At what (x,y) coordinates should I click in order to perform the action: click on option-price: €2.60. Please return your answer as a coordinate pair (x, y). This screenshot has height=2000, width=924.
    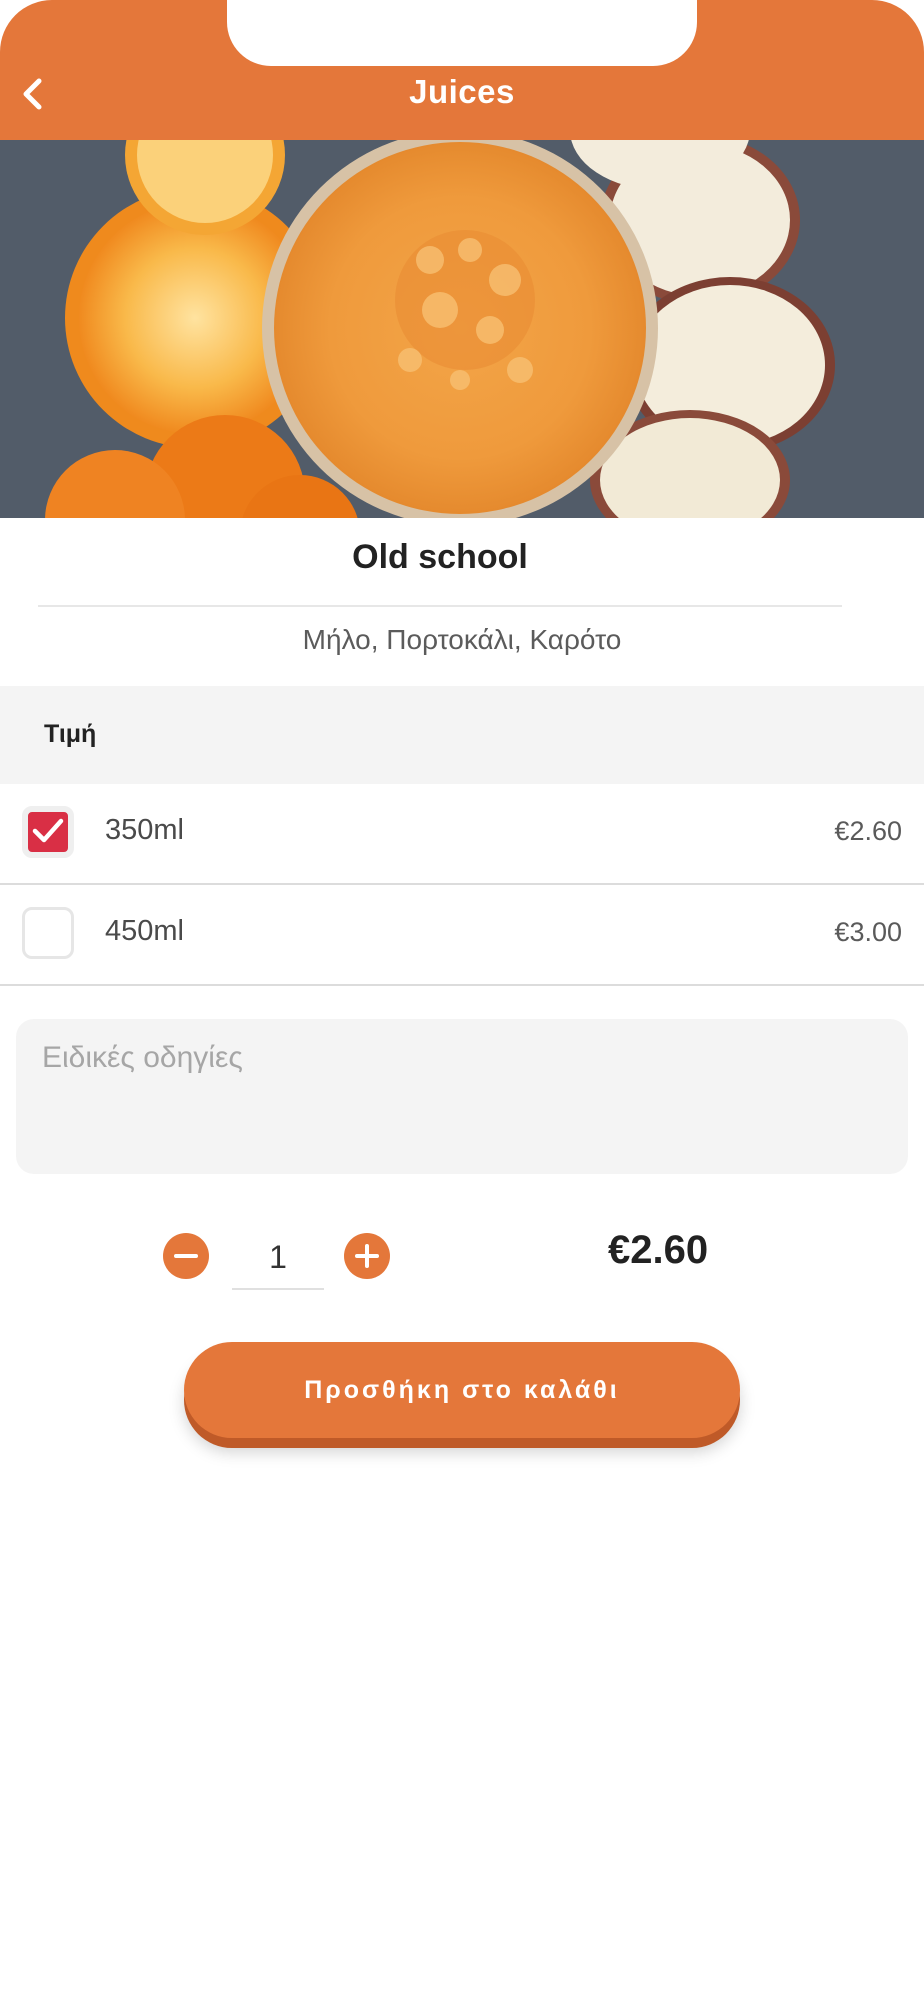
    Looking at the image, I should click on (868, 831).